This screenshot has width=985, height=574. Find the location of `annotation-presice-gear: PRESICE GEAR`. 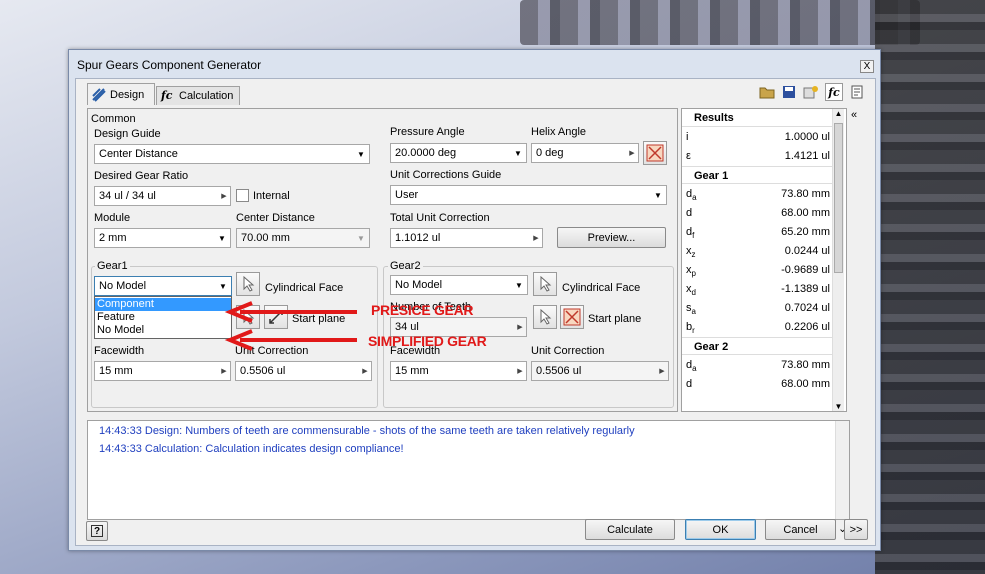

annotation-presice-gear: PRESICE GEAR is located at coordinates (422, 310).